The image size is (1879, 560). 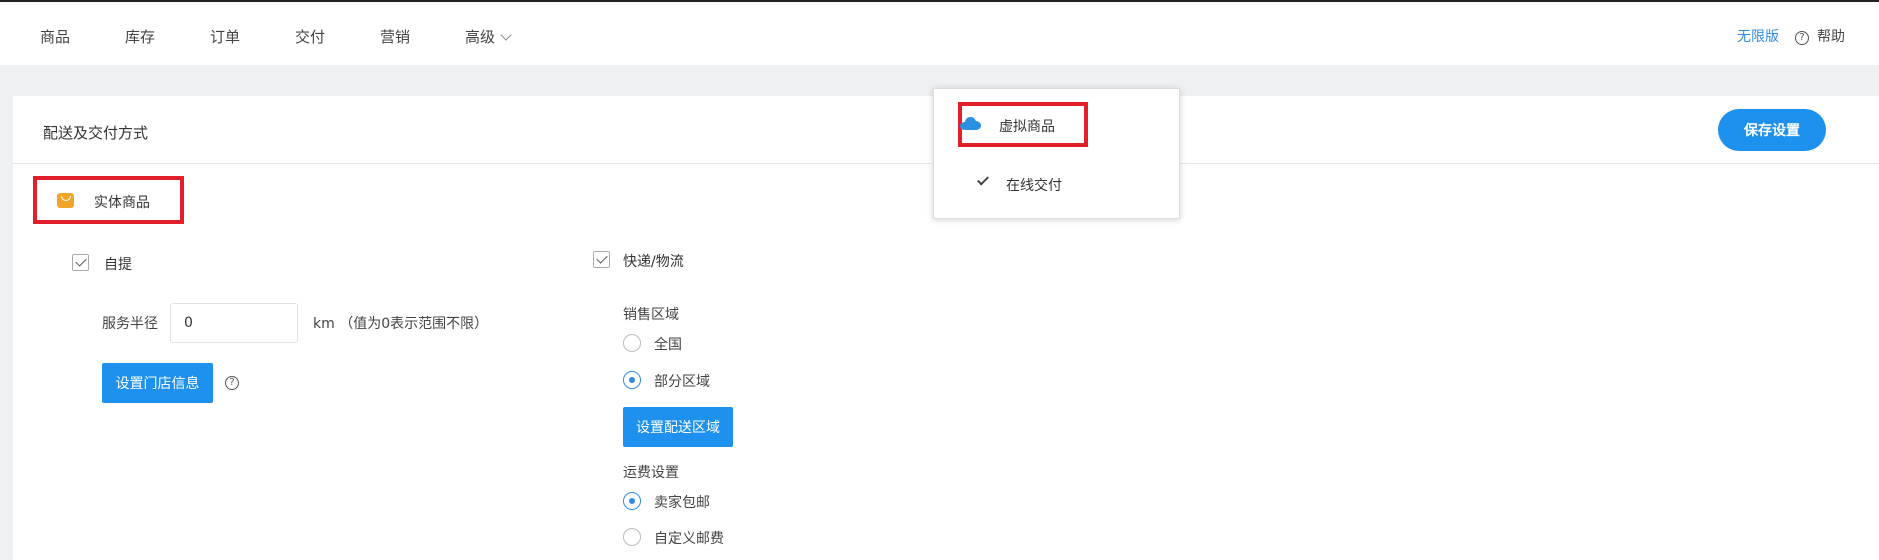 What do you see at coordinates (1056, 153) in the screenshot?
I see `virtual-goods-card: 虚拟商品 在线交付` at bounding box center [1056, 153].